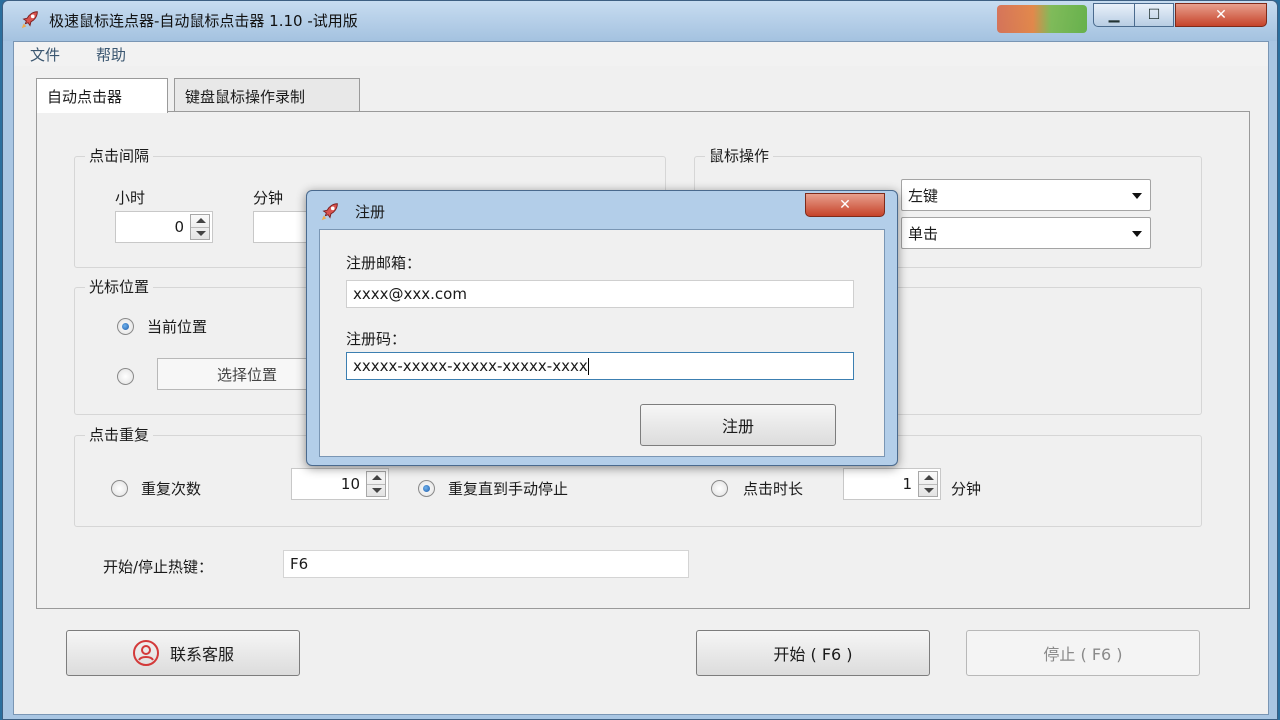 The height and width of the screenshot is (720, 1280). I want to click on hours-stepper: 0, so click(164, 227).